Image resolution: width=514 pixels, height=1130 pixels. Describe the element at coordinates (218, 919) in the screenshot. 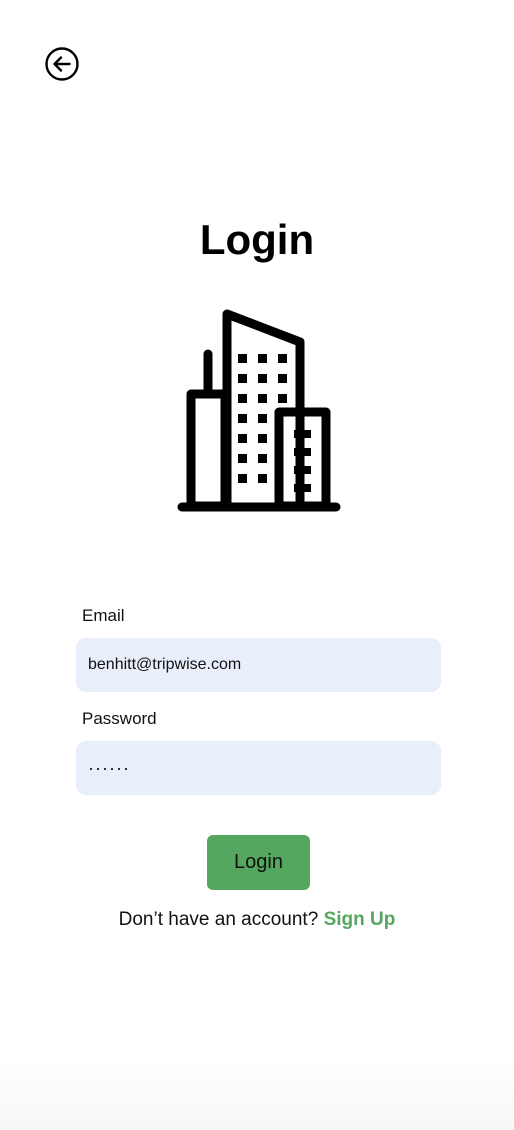

I see `signup-prompt-text: Don’t have an account?` at that location.